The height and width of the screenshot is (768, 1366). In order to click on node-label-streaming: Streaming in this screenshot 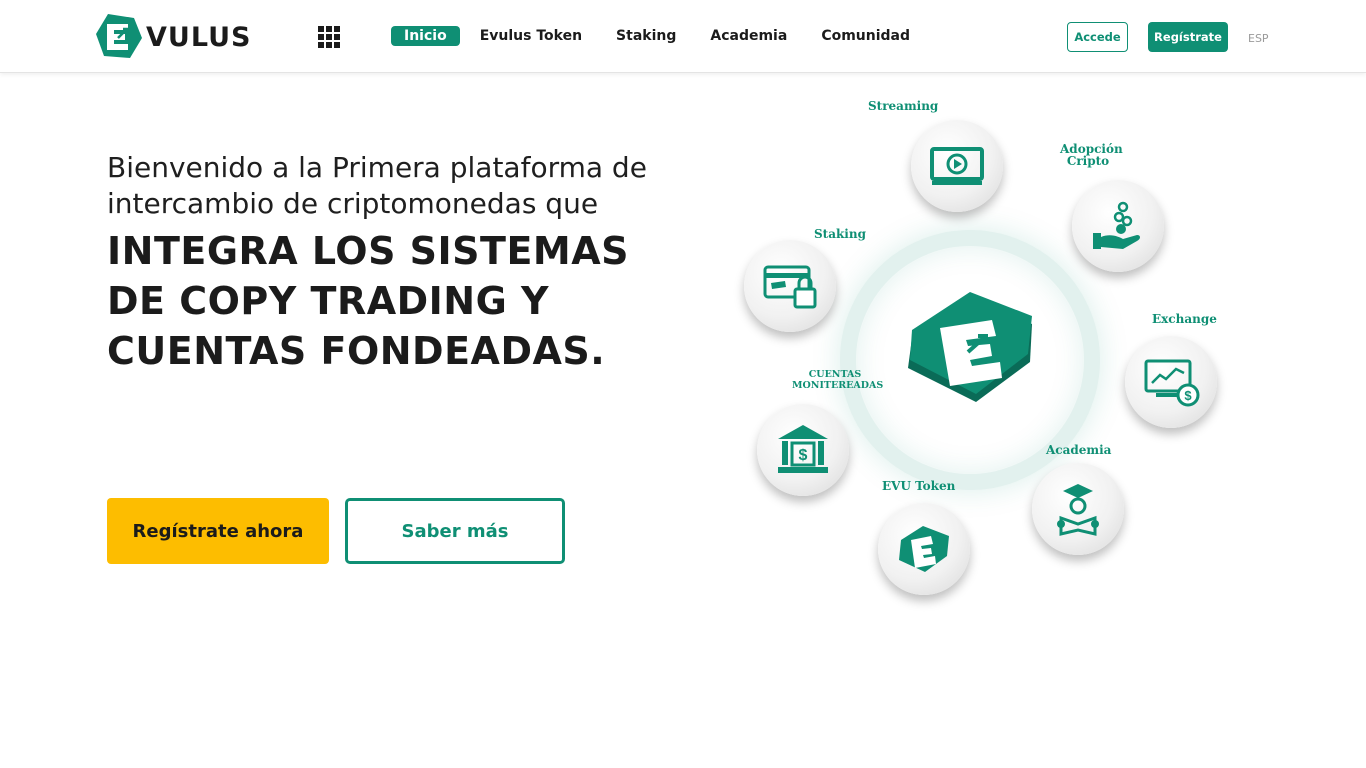, I will do `click(903, 106)`.